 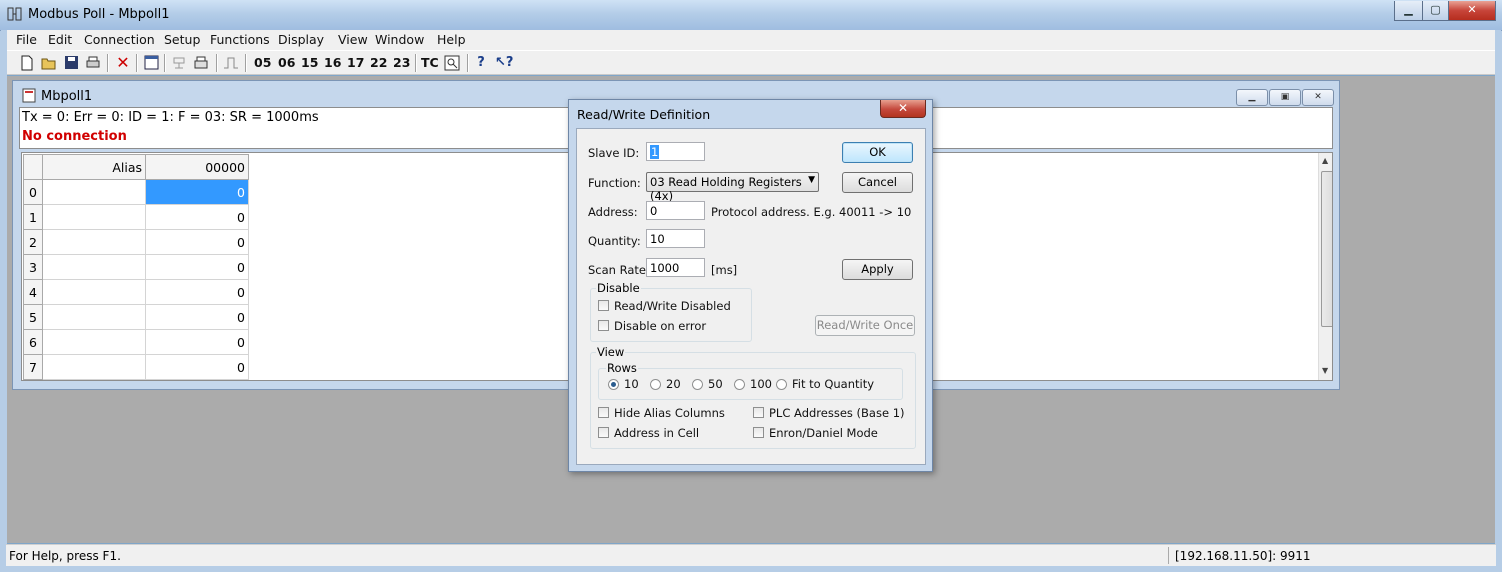 I want to click on dialog-close-icon: ✕, so click(x=903, y=109).